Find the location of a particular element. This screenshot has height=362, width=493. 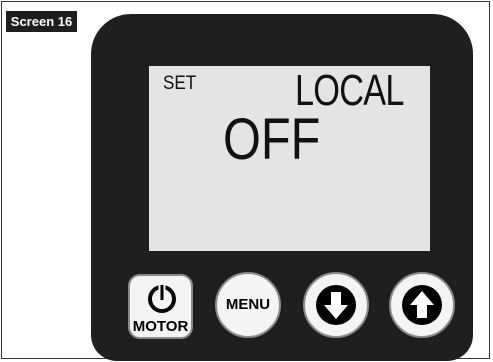

screen-tag: Screen 16 is located at coordinates (41, 21).